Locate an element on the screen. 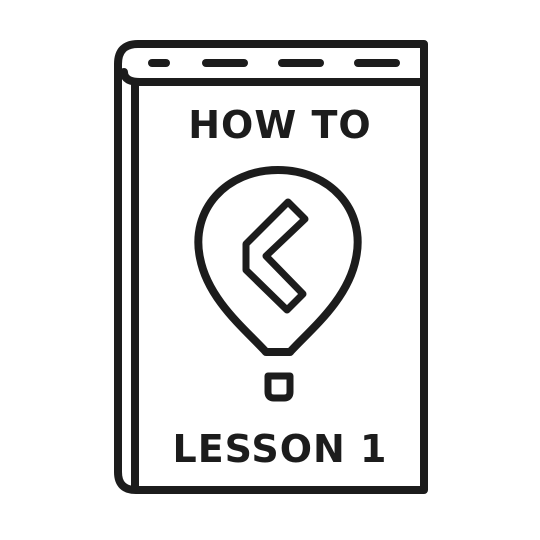 This screenshot has height=540, width=540. cover-title-top: HOW TO is located at coordinates (279, 125).